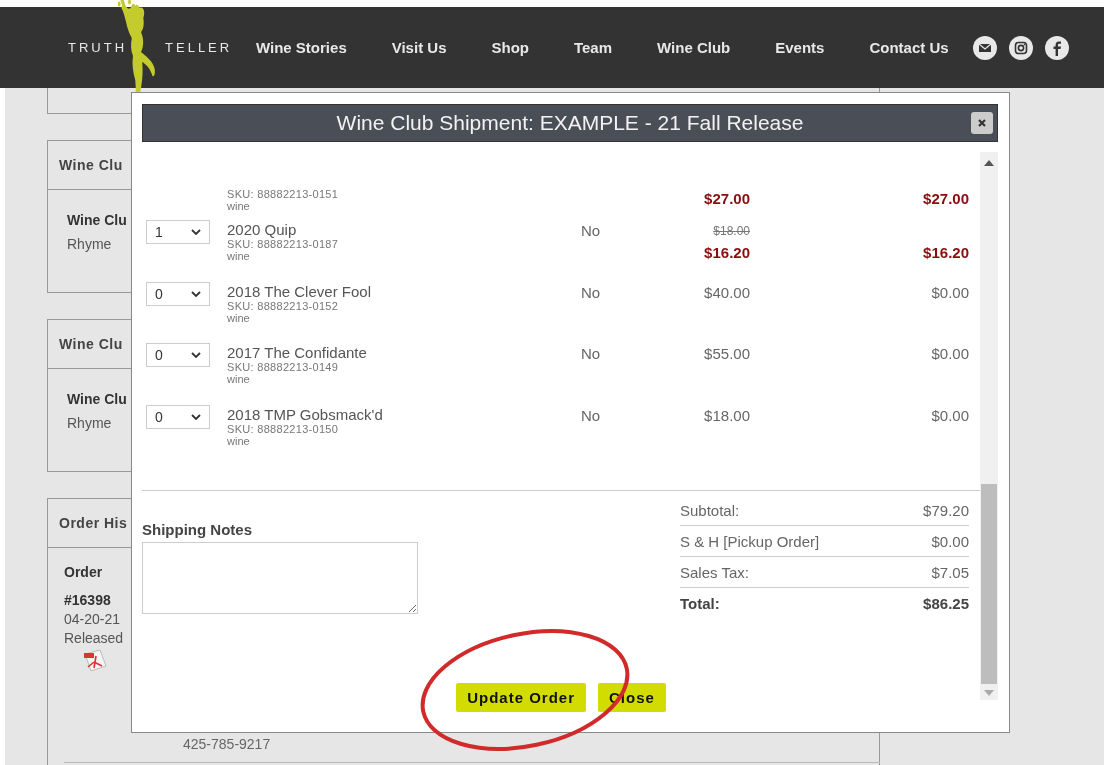 The image size is (1104, 765). I want to click on product-name: 2017 The Confidante, so click(297, 352).